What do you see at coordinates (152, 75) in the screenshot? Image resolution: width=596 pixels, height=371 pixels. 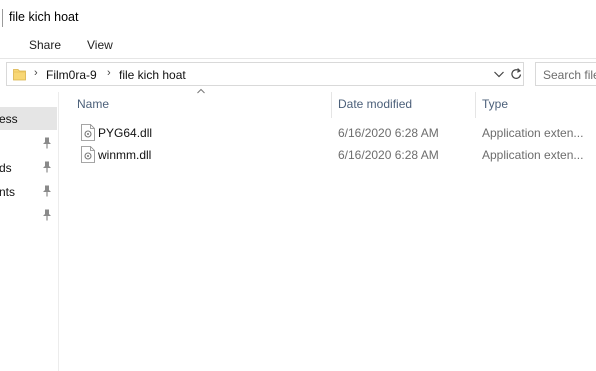 I see `breadcrumb-file-kich-hoat: file kich hoat` at bounding box center [152, 75].